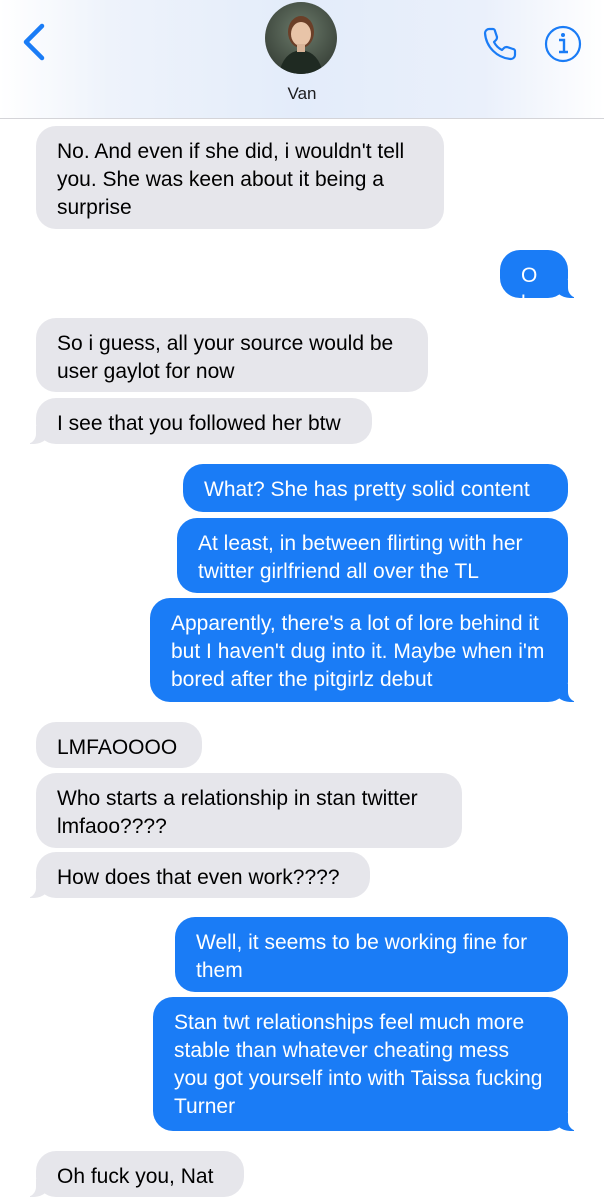 The height and width of the screenshot is (1200, 604). I want to click on info-icon, so click(563, 44).